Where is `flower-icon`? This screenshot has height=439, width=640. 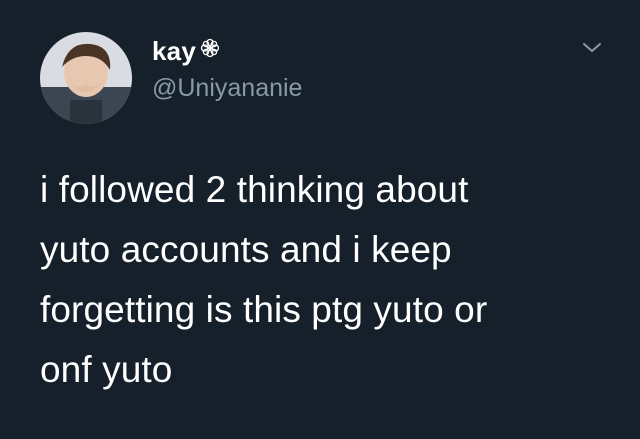
flower-icon is located at coordinates (210, 48).